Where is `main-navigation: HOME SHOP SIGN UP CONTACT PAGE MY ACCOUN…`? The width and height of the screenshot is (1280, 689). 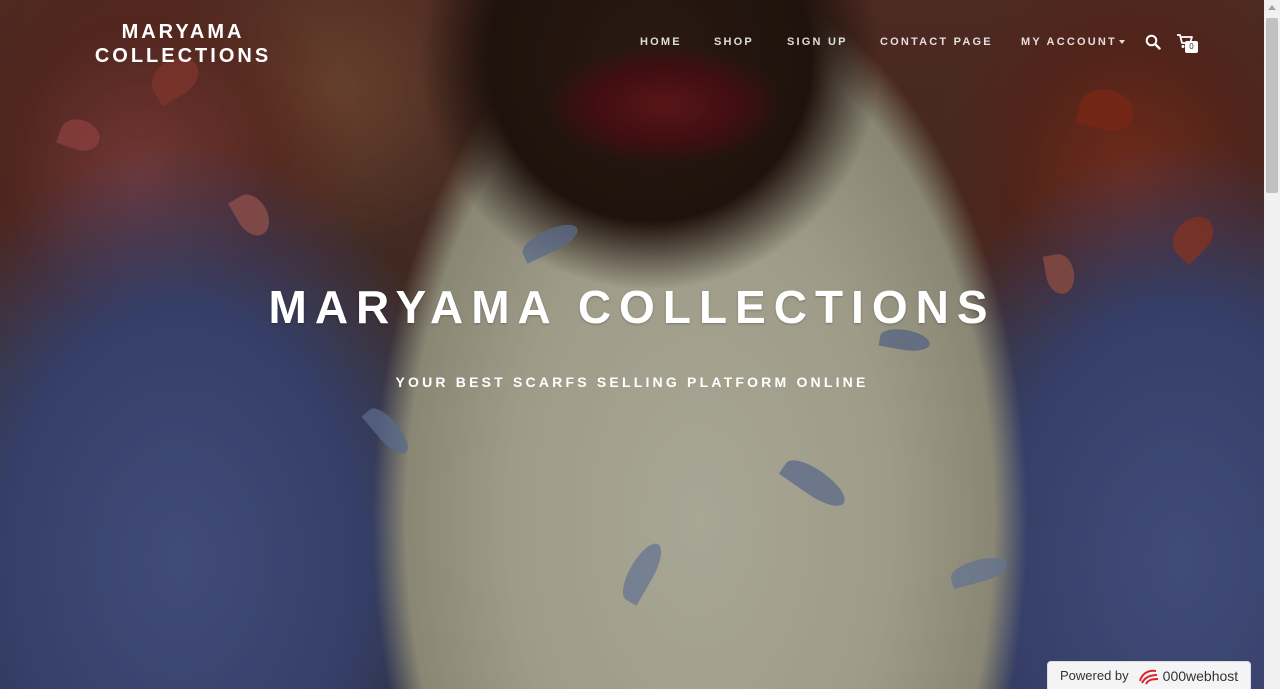 main-navigation: HOME SHOP SIGN UP CONTACT PAGE MY ACCOUN… is located at coordinates (632, 44).